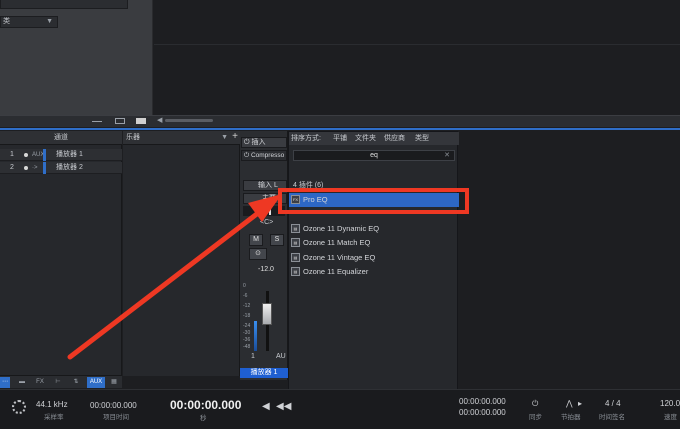 The width and height of the screenshot is (680, 429). I want to click on monitor-button: ⊙, so click(258, 254).